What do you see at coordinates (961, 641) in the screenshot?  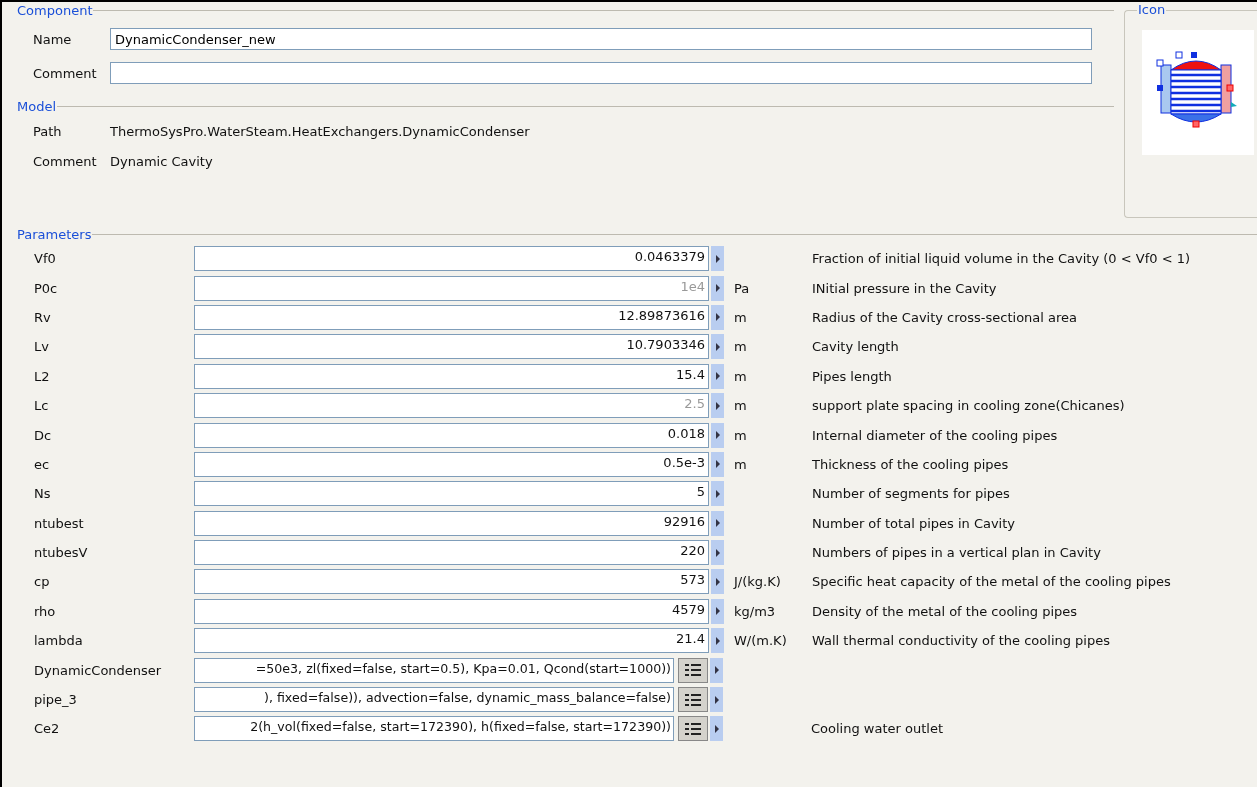 I see `parameter-description: Wall thermal conductivity of the cooling pipes` at bounding box center [961, 641].